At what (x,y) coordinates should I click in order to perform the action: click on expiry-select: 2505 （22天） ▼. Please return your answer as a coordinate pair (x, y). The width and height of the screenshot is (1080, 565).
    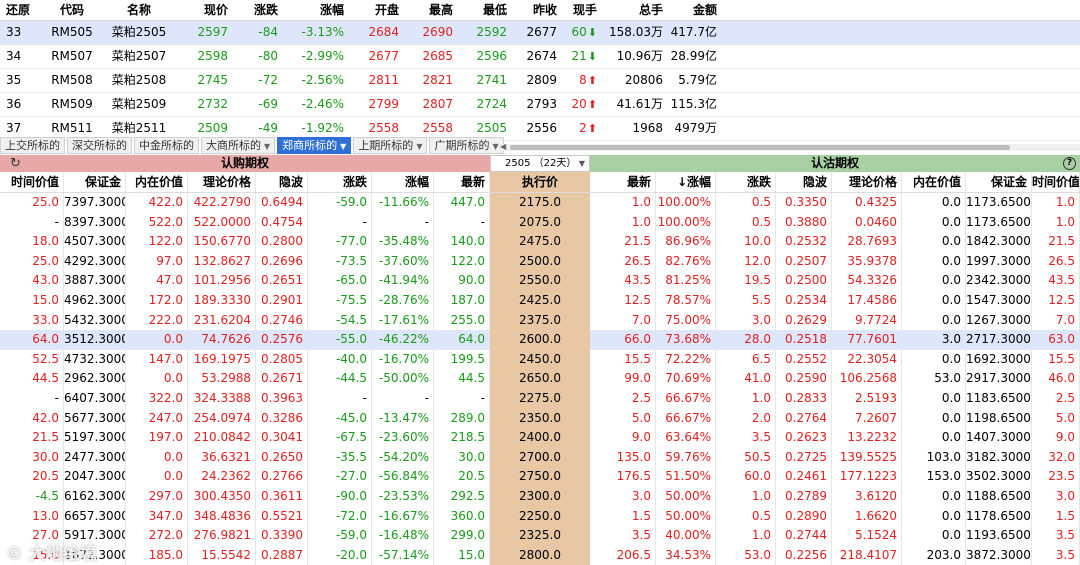
    Looking at the image, I should click on (540, 163).